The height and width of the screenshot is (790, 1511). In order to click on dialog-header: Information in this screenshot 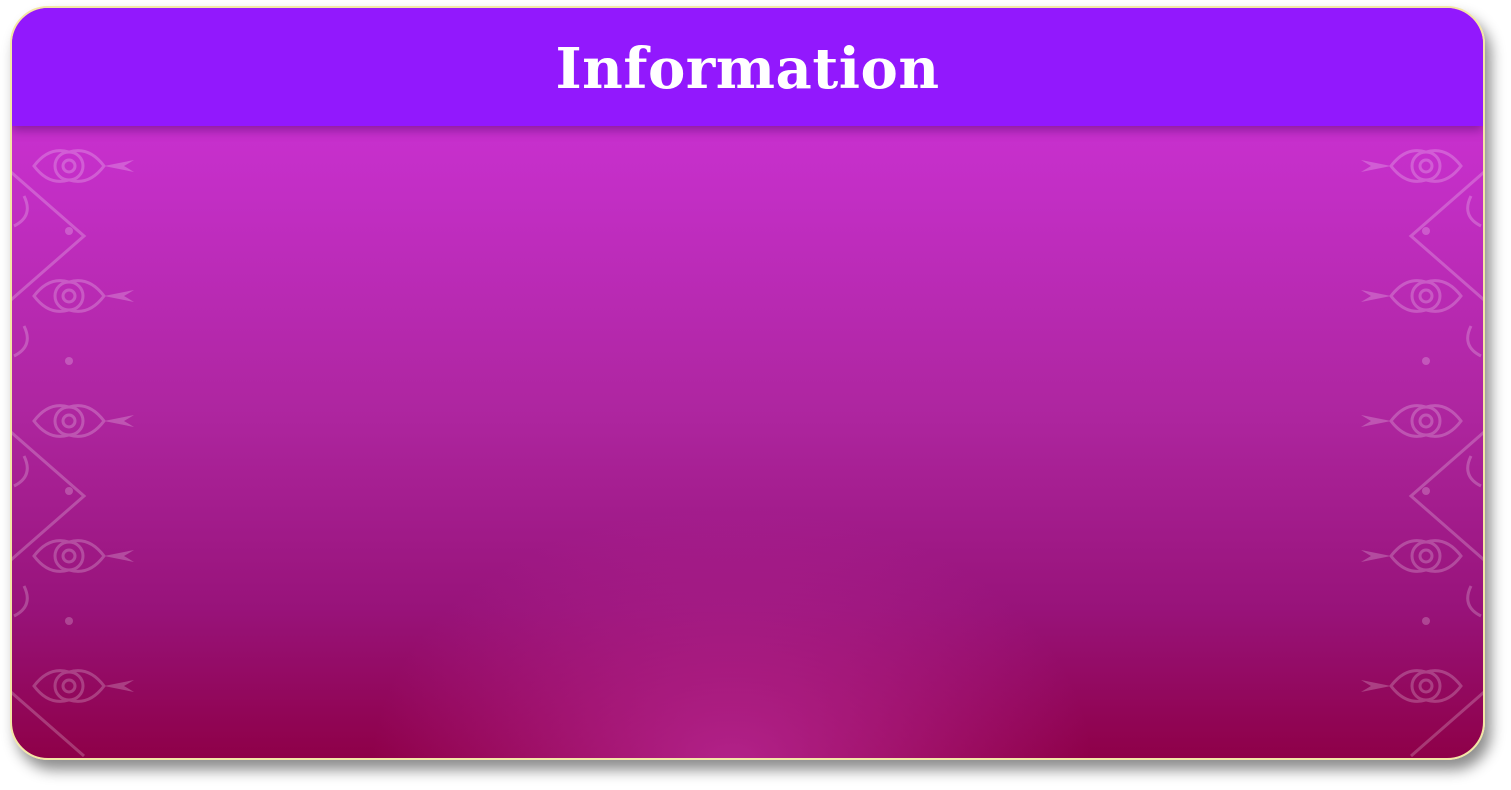, I will do `click(747, 67)`.